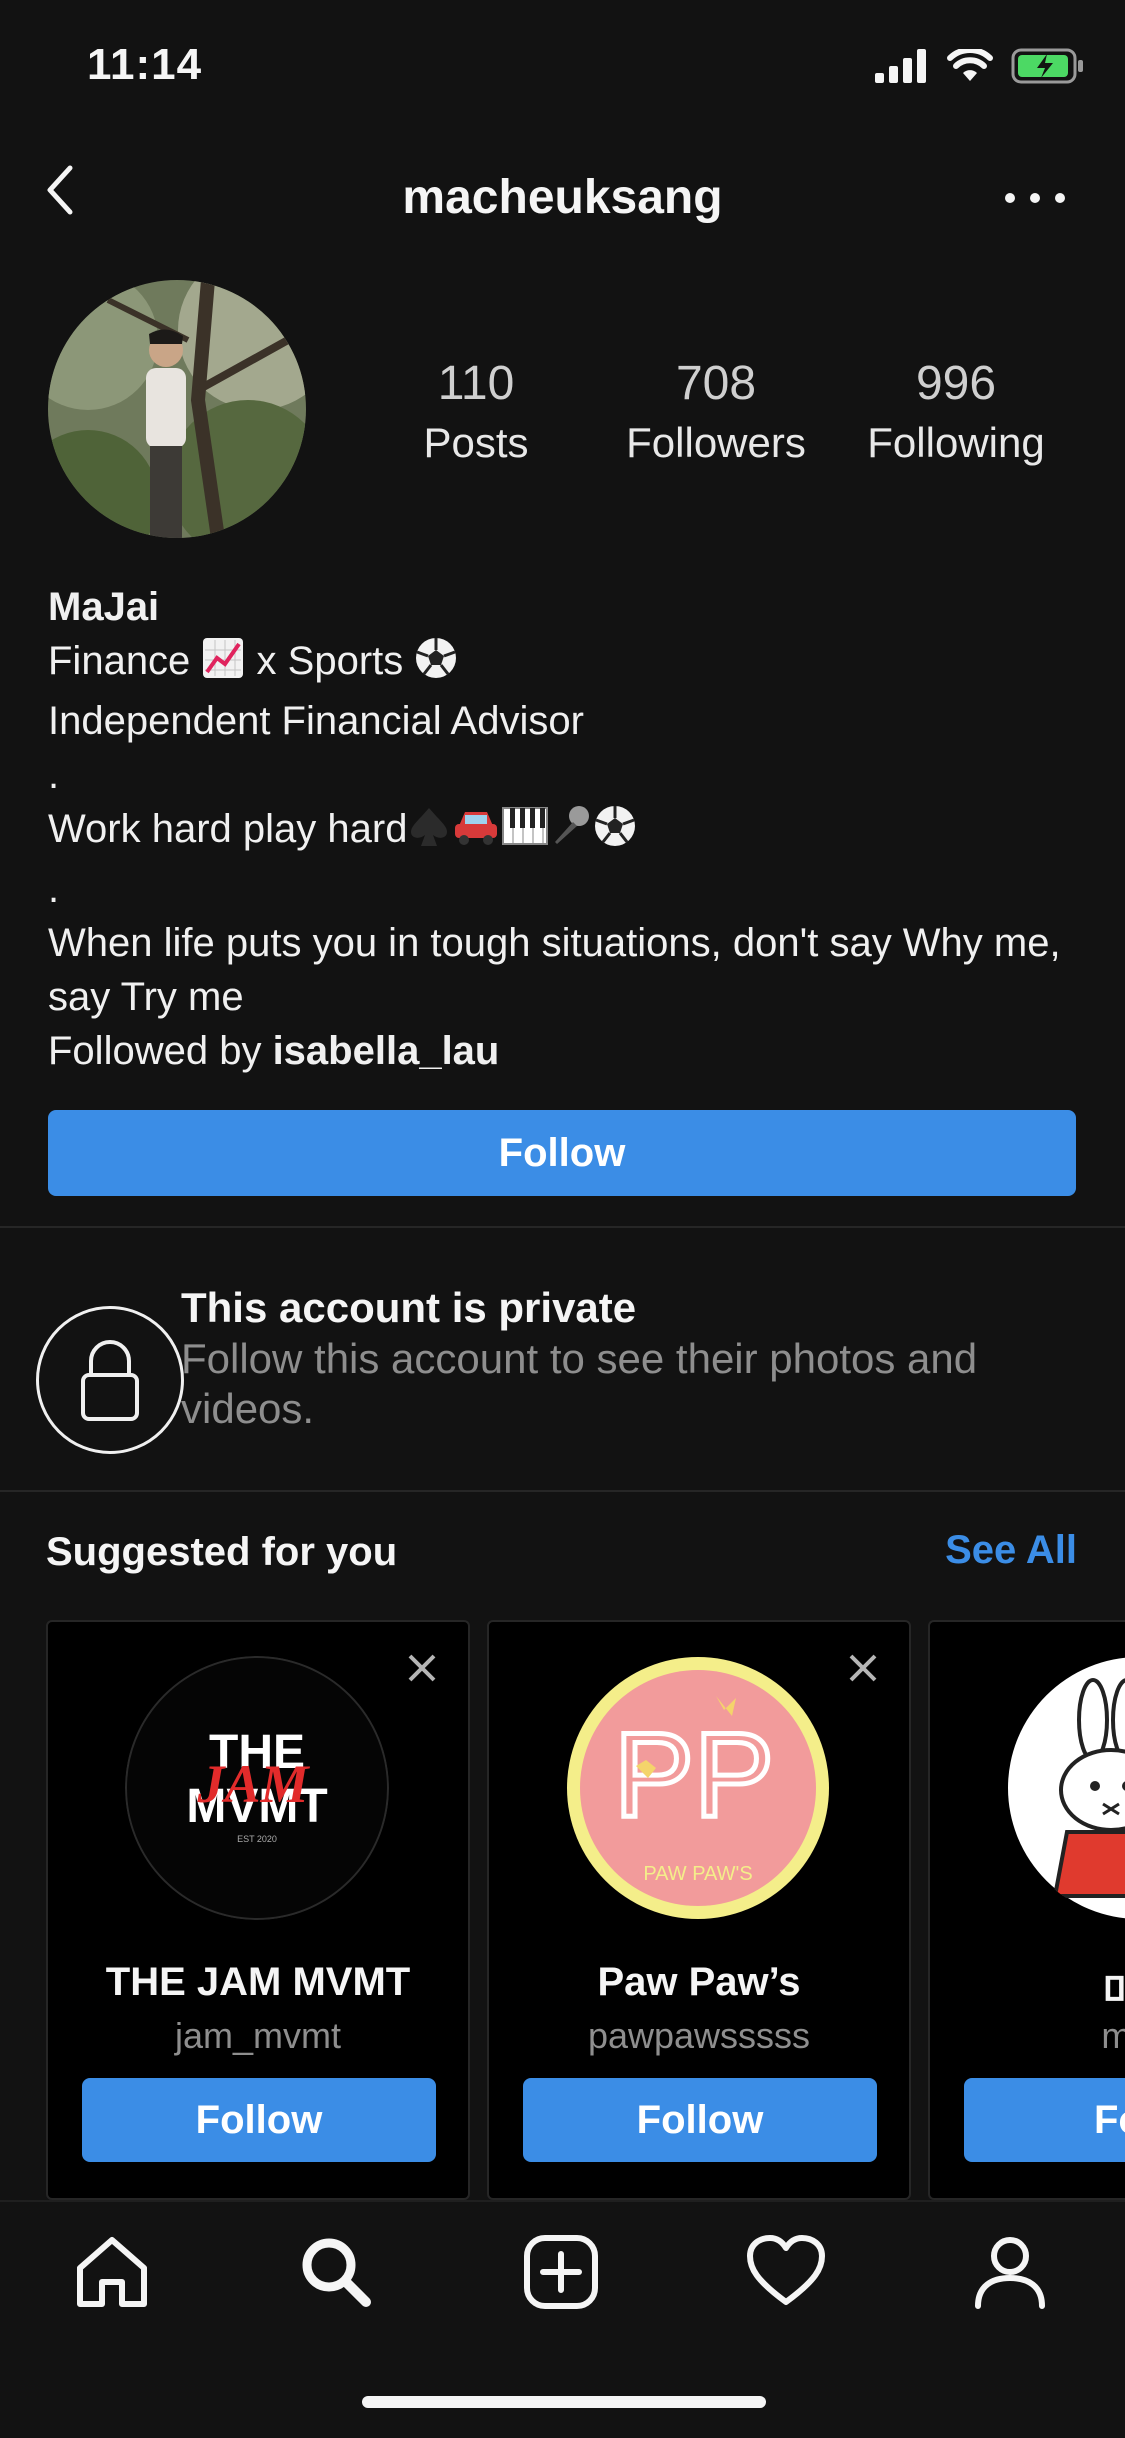  What do you see at coordinates (561, 2272) in the screenshot?
I see `add-post-icon` at bounding box center [561, 2272].